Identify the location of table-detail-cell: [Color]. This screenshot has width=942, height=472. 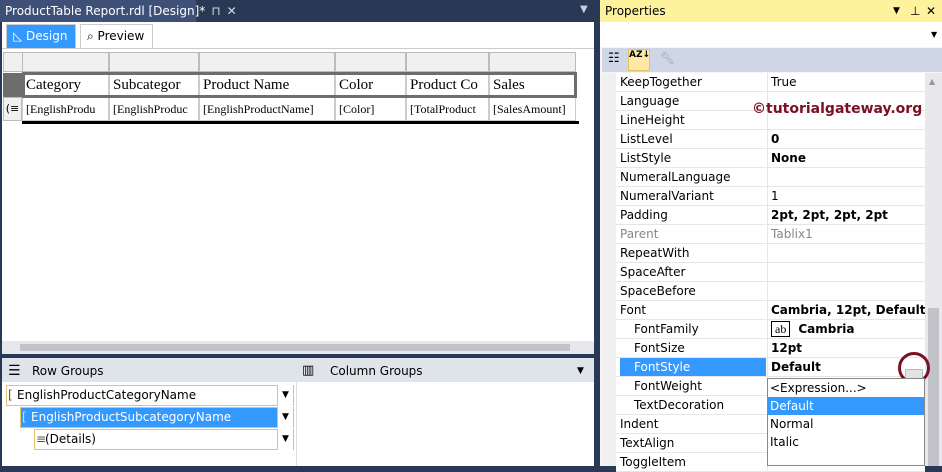
(370, 109).